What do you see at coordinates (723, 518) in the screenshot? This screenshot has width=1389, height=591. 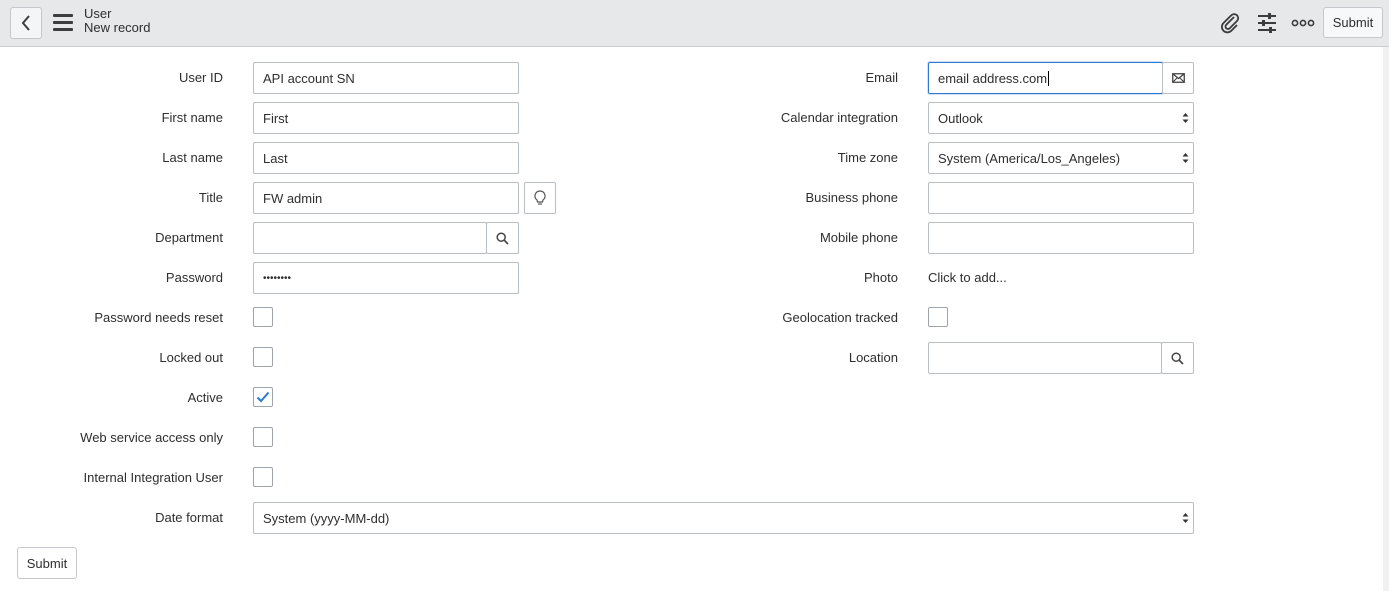 I see `date-format-select: System (yyyy-MM-dd)` at bounding box center [723, 518].